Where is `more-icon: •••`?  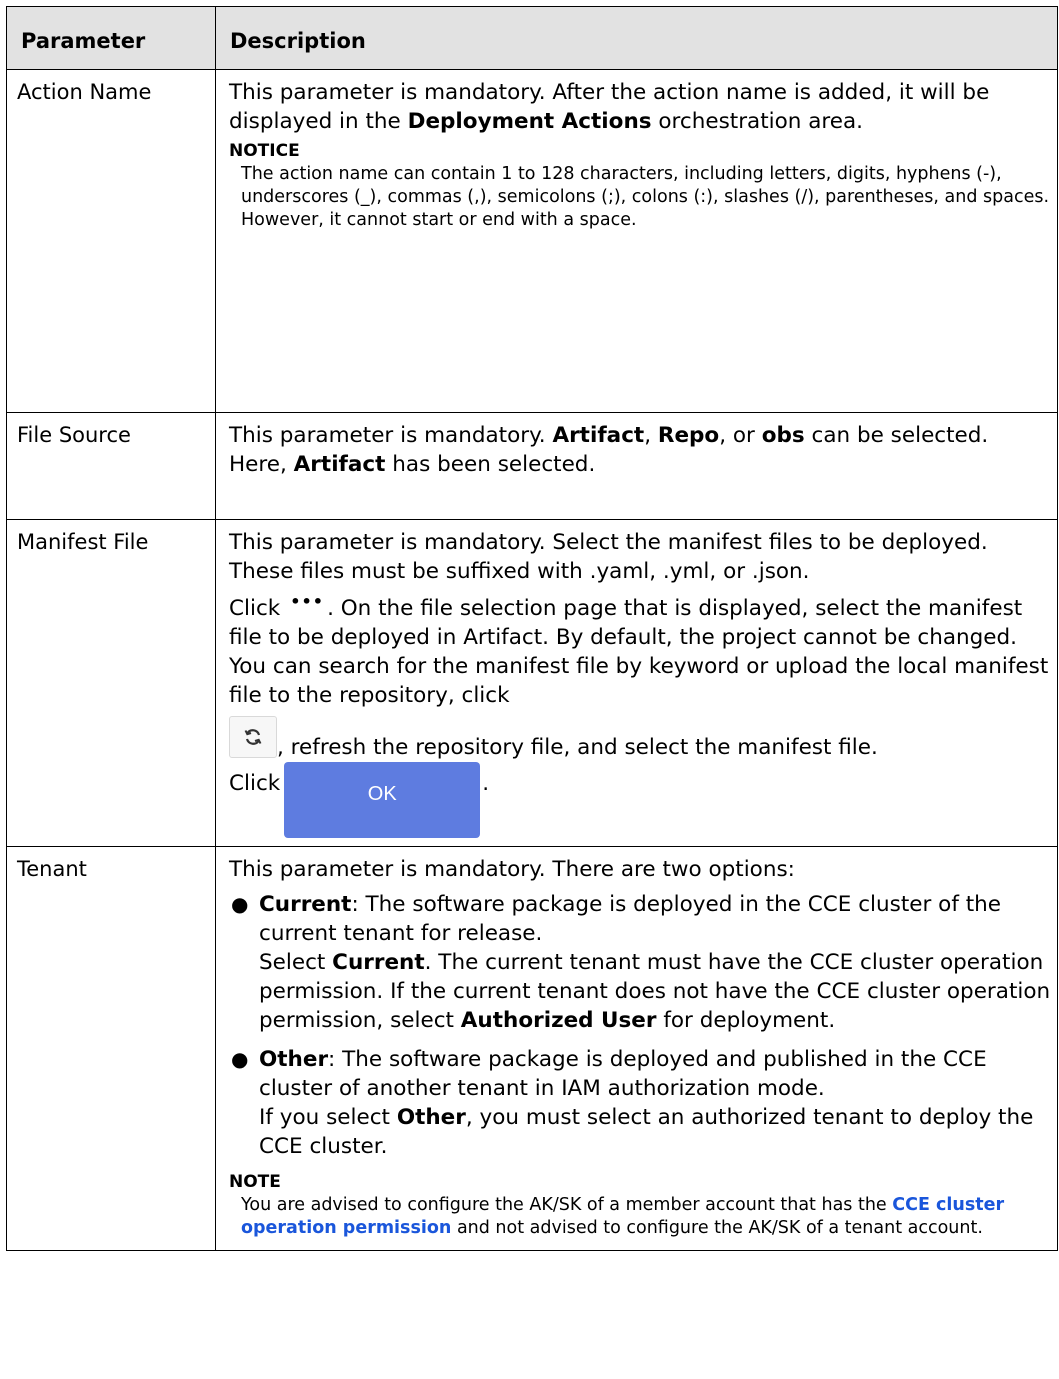 more-icon: ••• is located at coordinates (307, 601).